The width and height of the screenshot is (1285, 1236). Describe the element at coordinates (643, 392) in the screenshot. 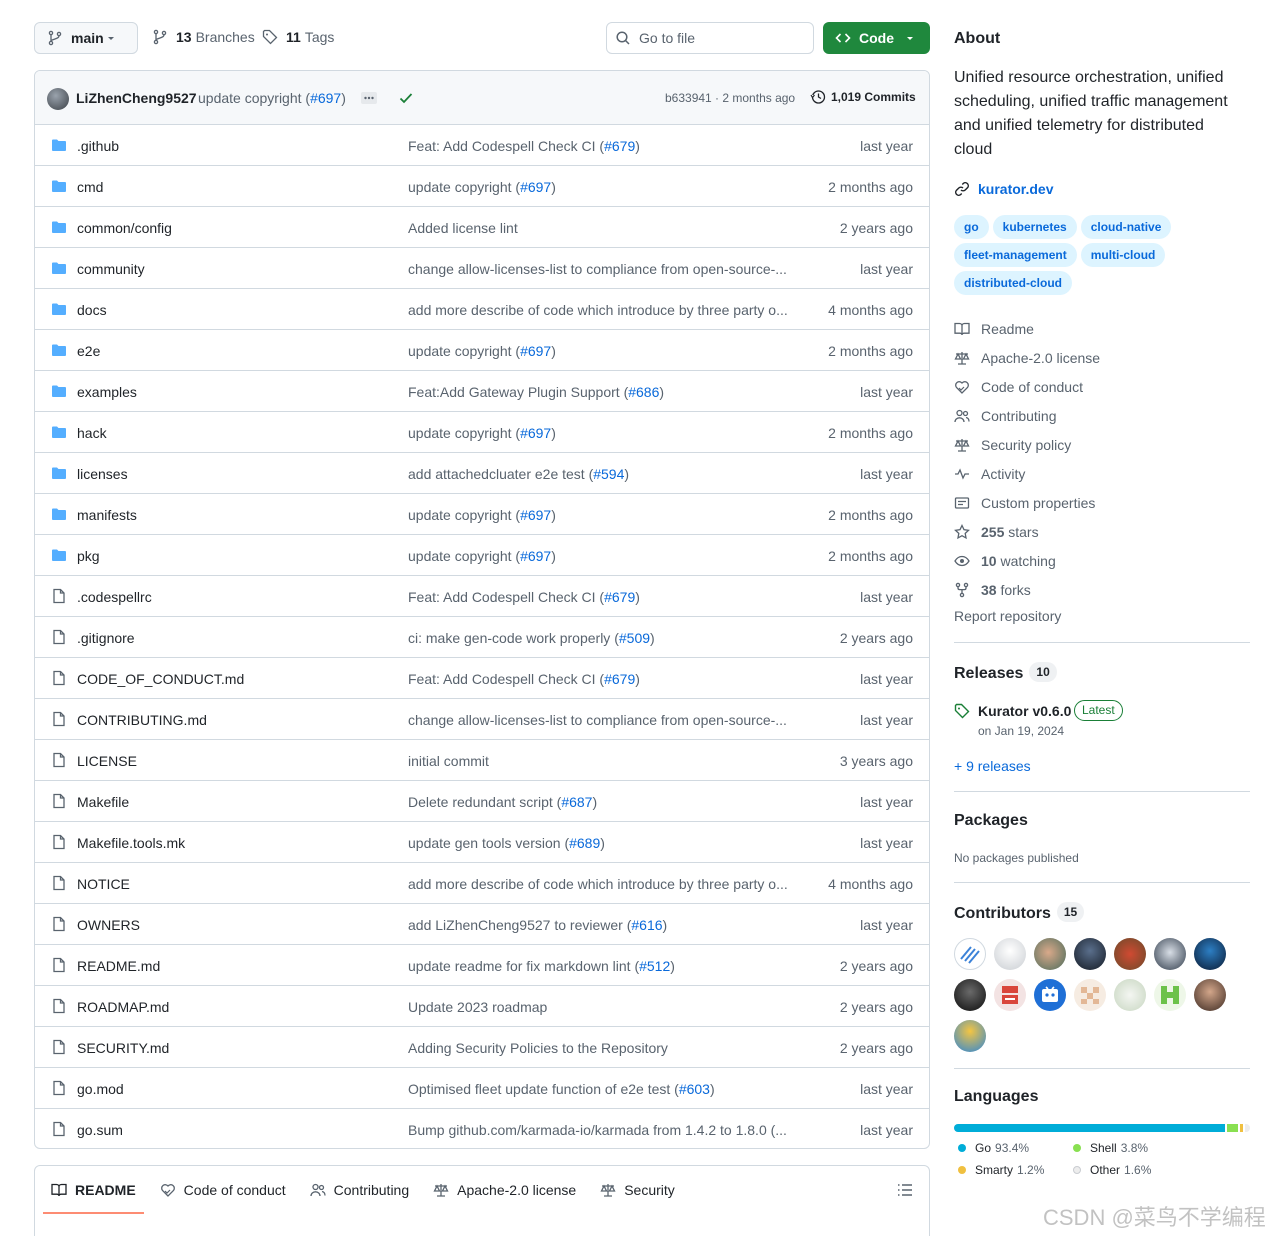

I see `commit-pr-link: #686` at that location.